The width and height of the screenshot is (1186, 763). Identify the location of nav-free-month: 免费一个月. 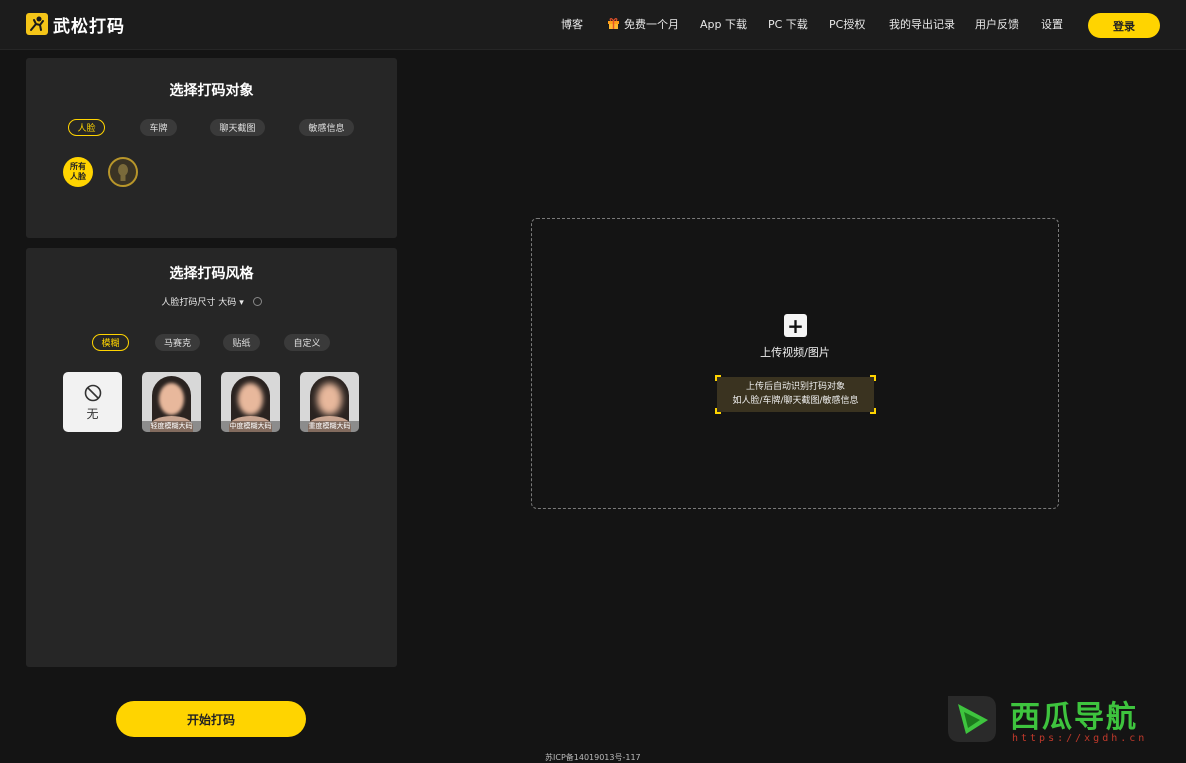
(643, 26).